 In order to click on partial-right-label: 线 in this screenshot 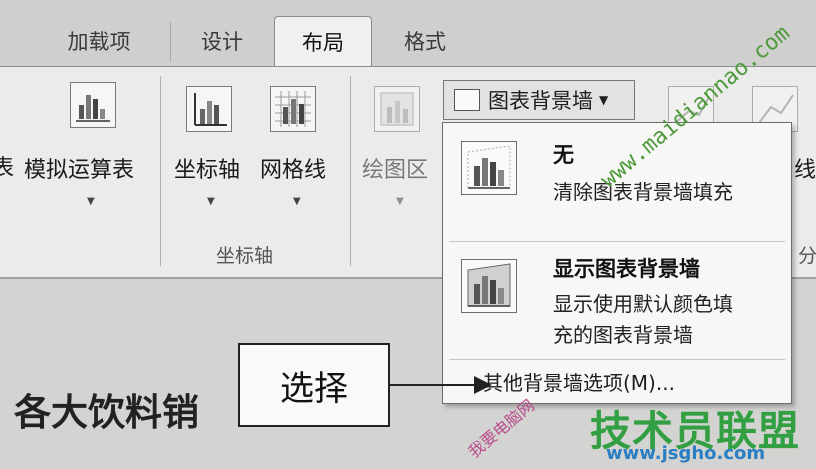, I will do `click(805, 170)`.